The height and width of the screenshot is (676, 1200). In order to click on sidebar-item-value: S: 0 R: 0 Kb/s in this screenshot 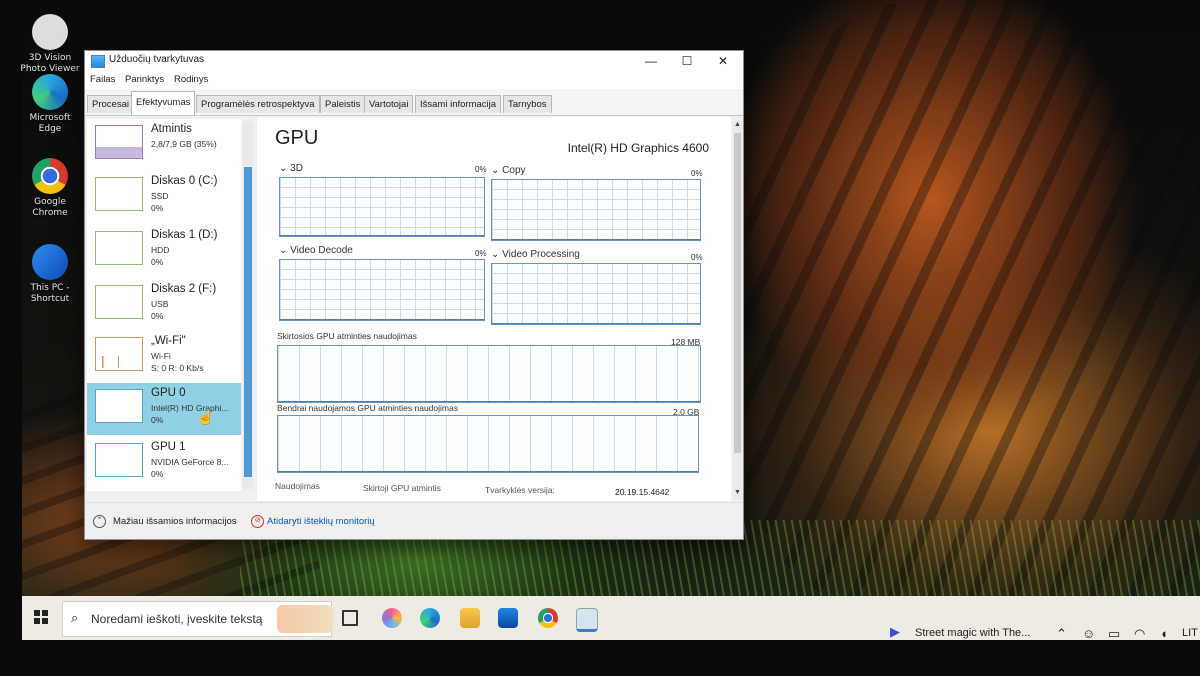, I will do `click(177, 368)`.